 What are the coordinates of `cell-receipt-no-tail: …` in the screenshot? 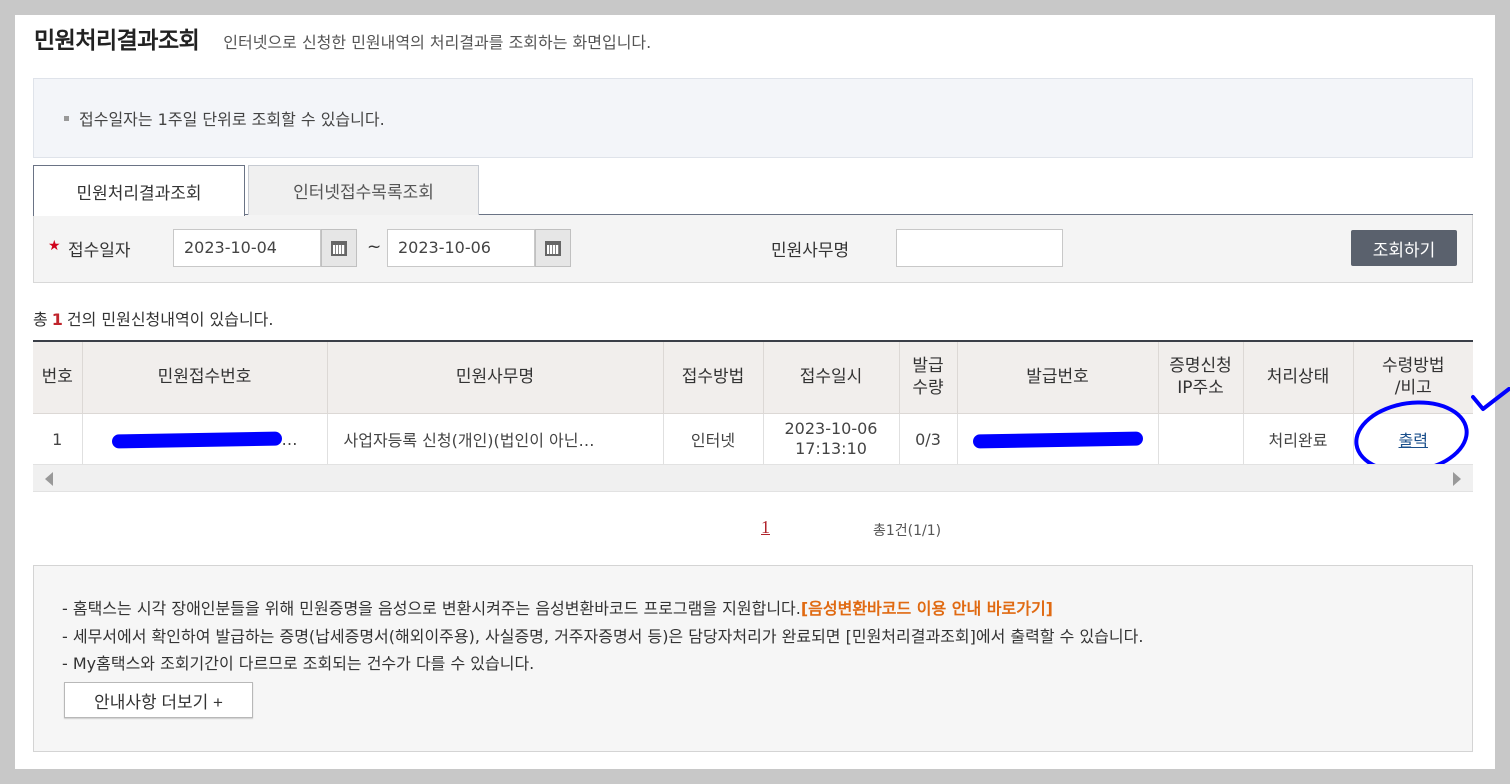 It's located at (289, 439).